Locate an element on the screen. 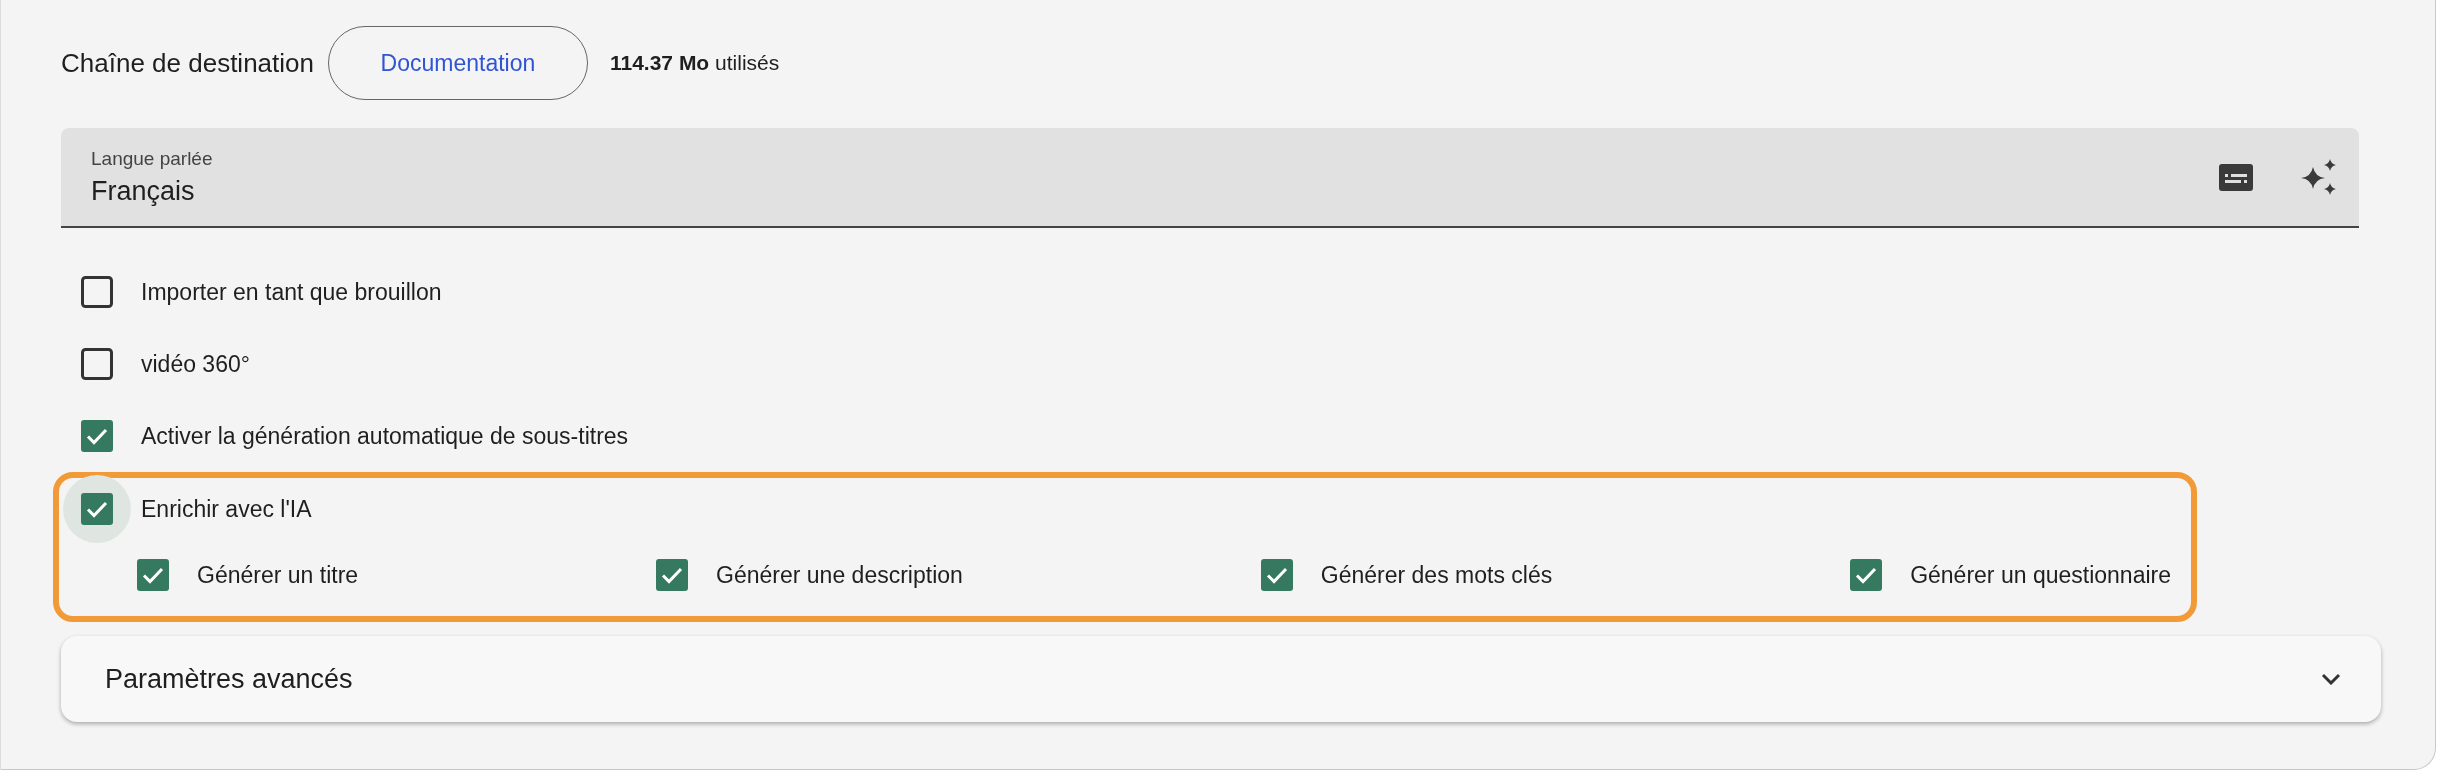 The height and width of the screenshot is (772, 2442). checkbox-label: vidéo 360° is located at coordinates (195, 364).